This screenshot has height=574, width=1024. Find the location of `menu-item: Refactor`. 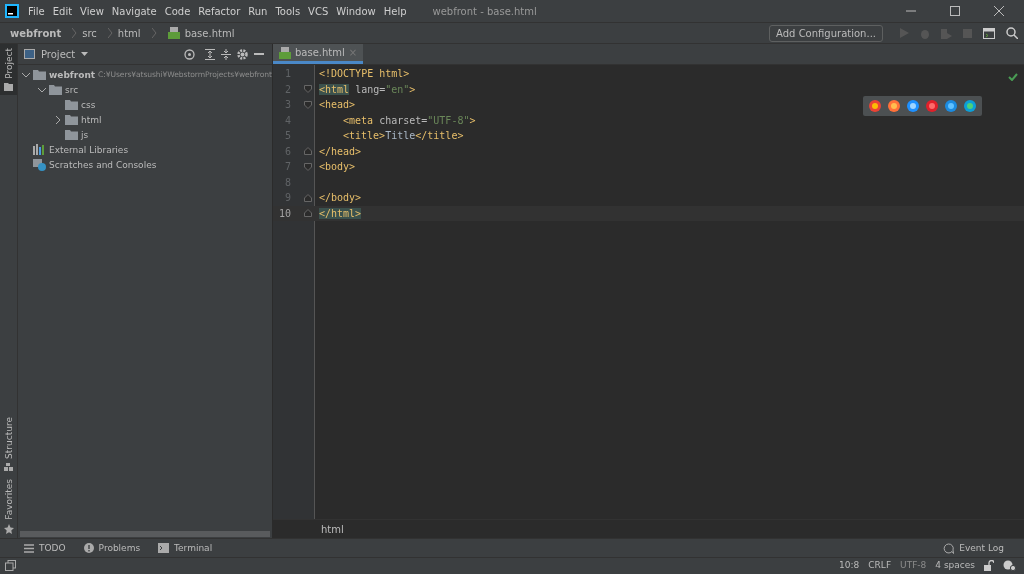

menu-item: Refactor is located at coordinates (219, 11).